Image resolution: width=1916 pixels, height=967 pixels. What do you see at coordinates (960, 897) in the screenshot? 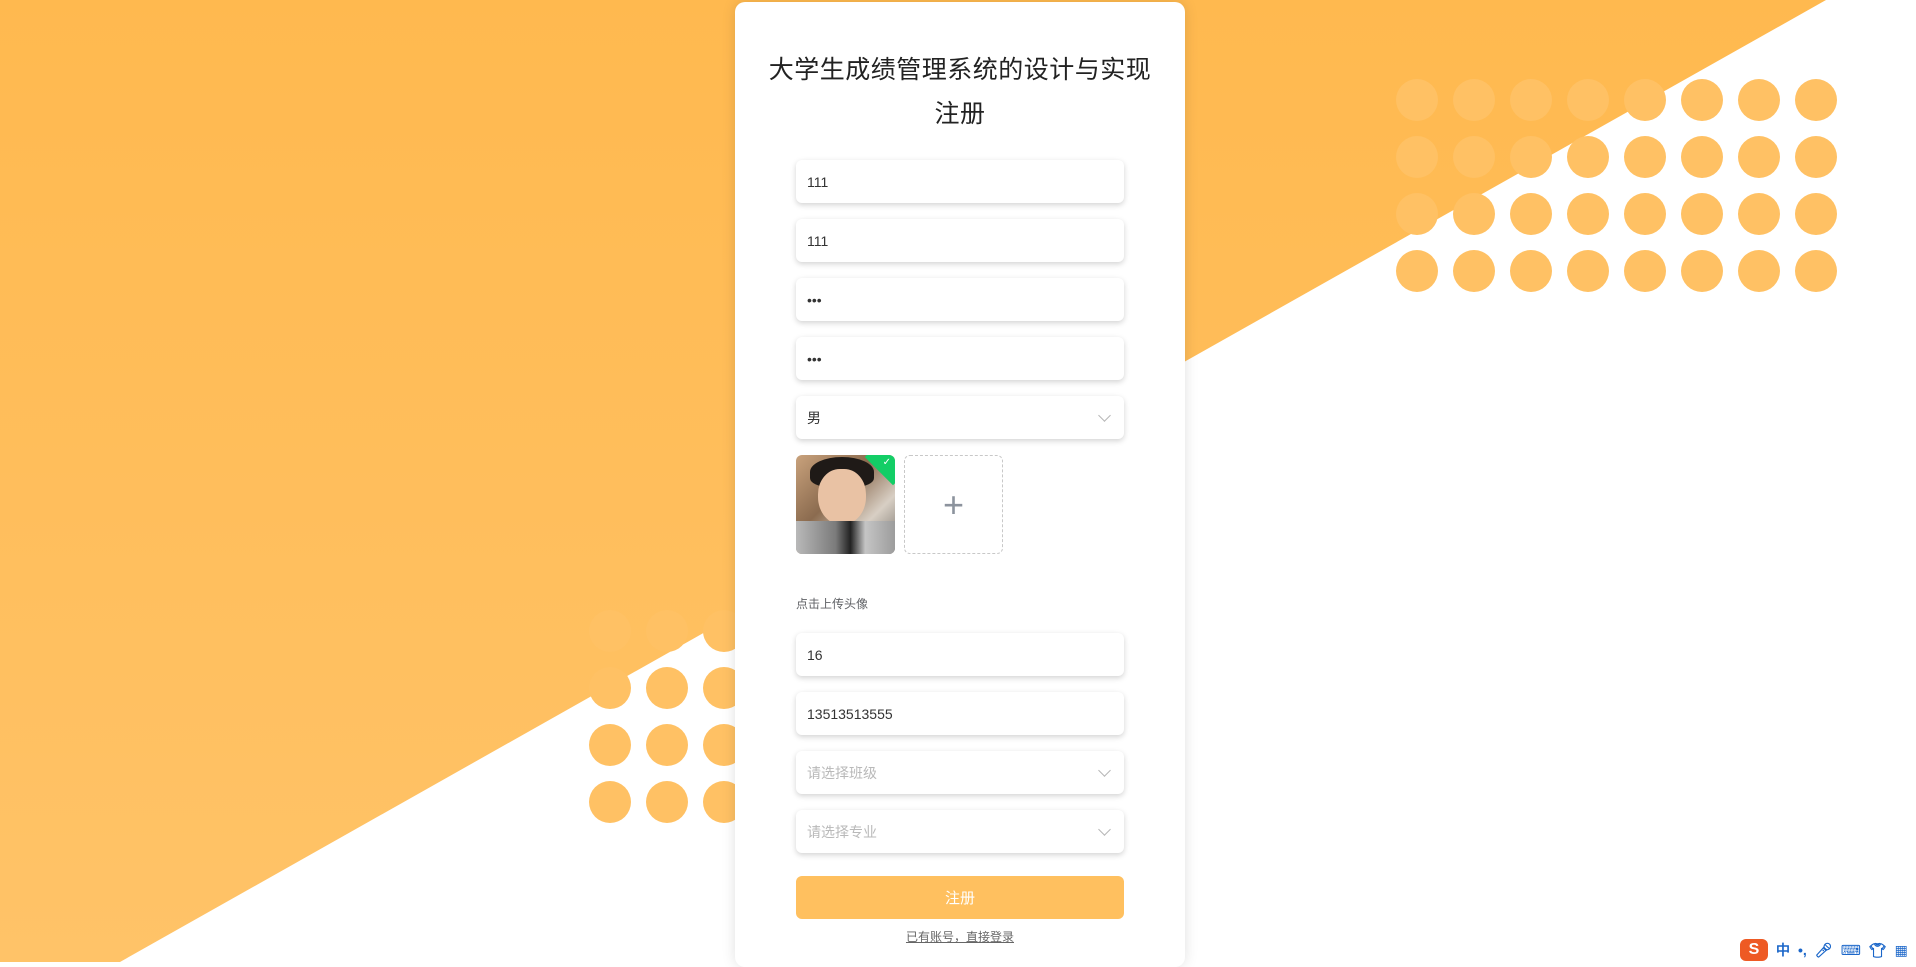
I see `register-button: 注册` at bounding box center [960, 897].